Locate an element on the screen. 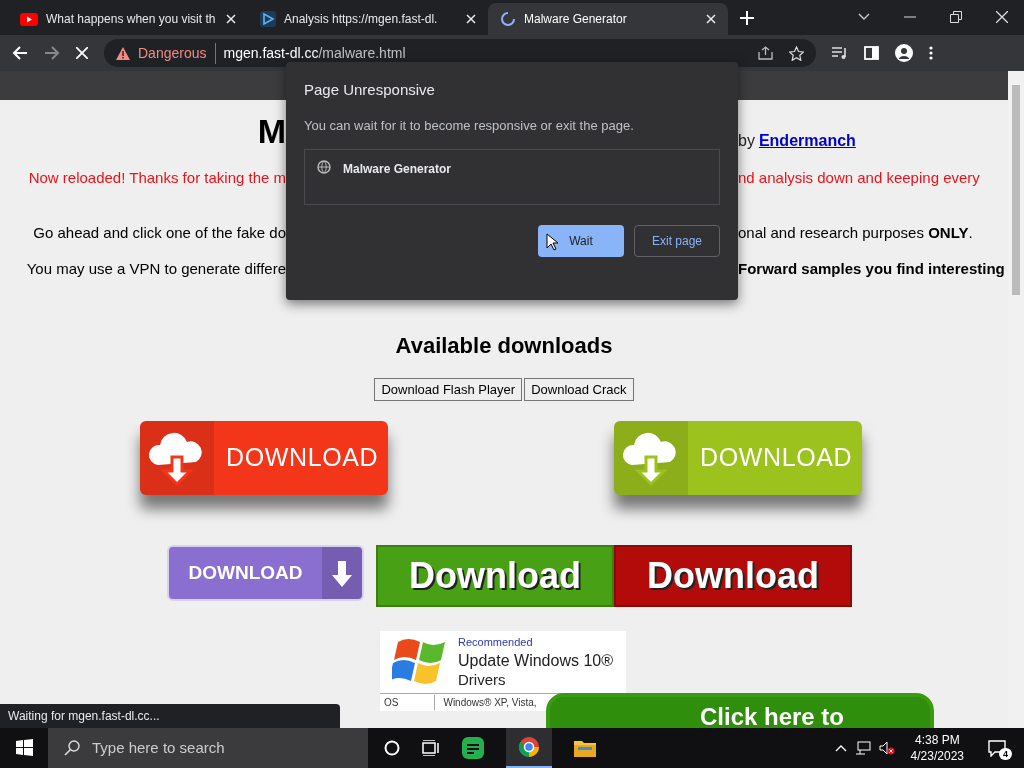 The height and width of the screenshot is (768, 1024). download-badge: DOWNLOAD is located at coordinates (265, 573).